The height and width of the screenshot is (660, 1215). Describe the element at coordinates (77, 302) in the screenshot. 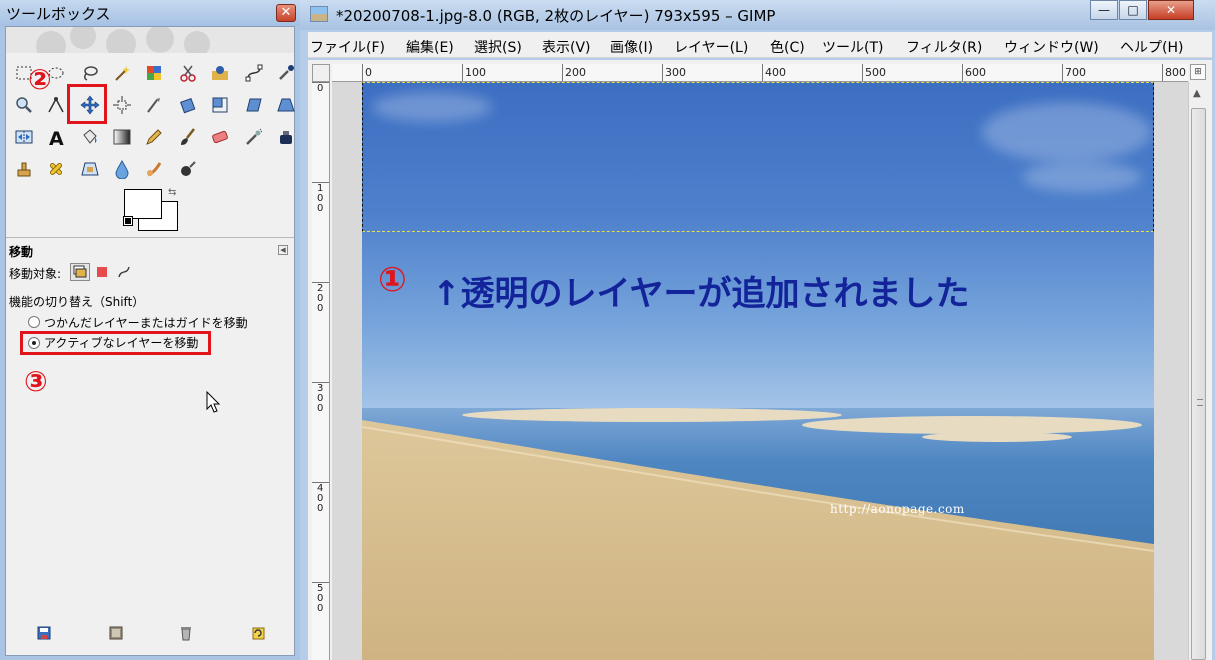

I see `tool-toggle-label: 機能の切り替え（Shift）` at that location.